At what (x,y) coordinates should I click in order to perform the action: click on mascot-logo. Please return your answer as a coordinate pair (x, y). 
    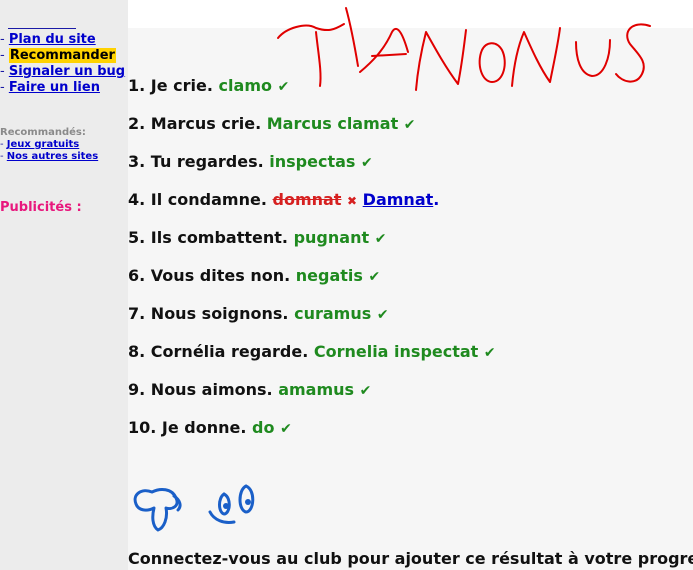
    Looking at the image, I should click on (194, 508).